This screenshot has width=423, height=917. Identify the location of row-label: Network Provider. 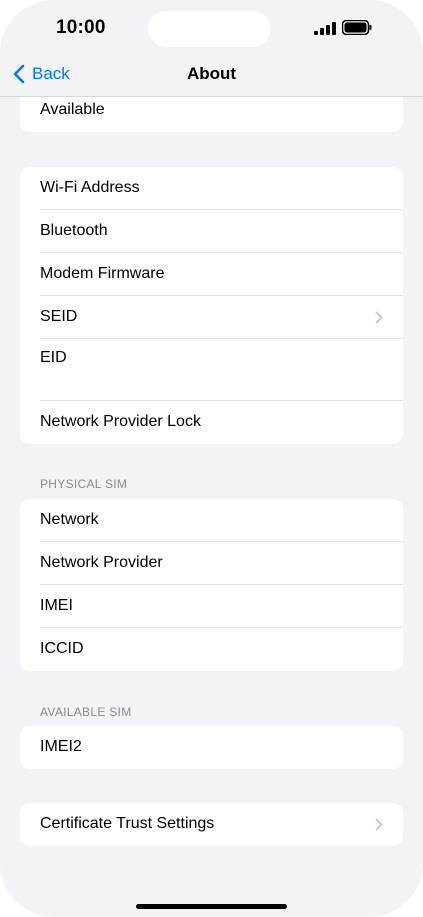
(101, 562).